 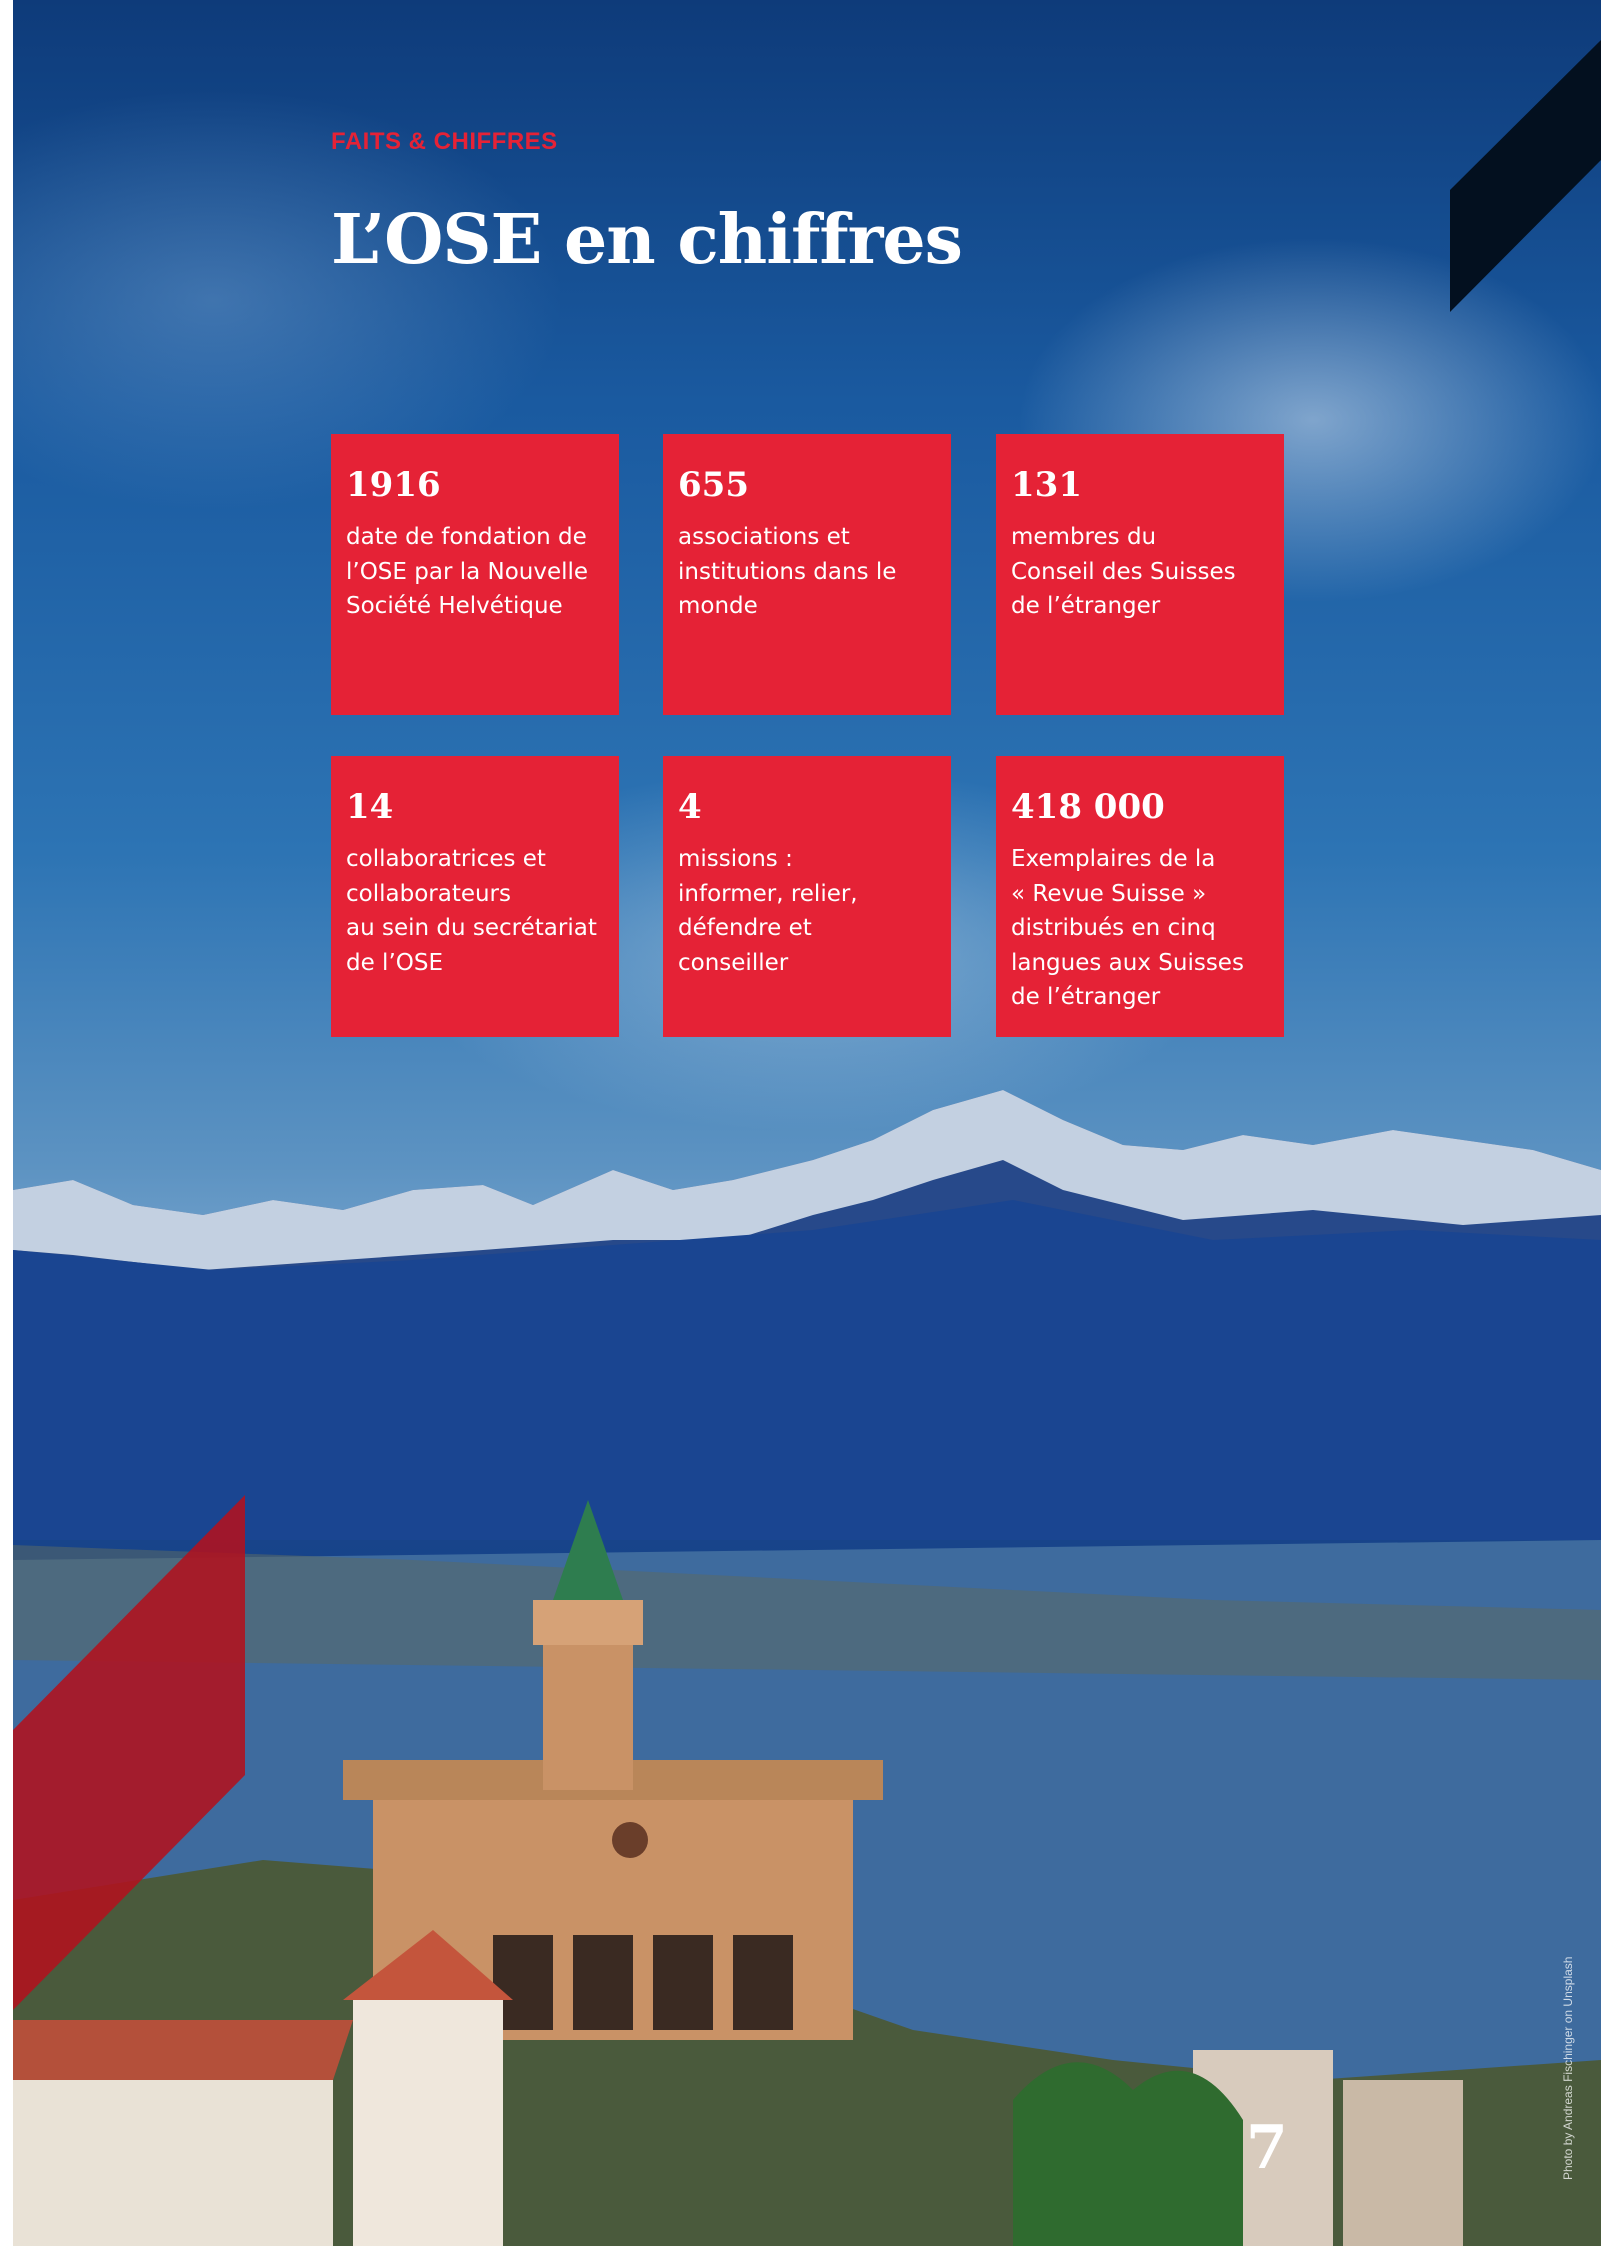 I want to click on trees, so click(x=1128, y=2154).